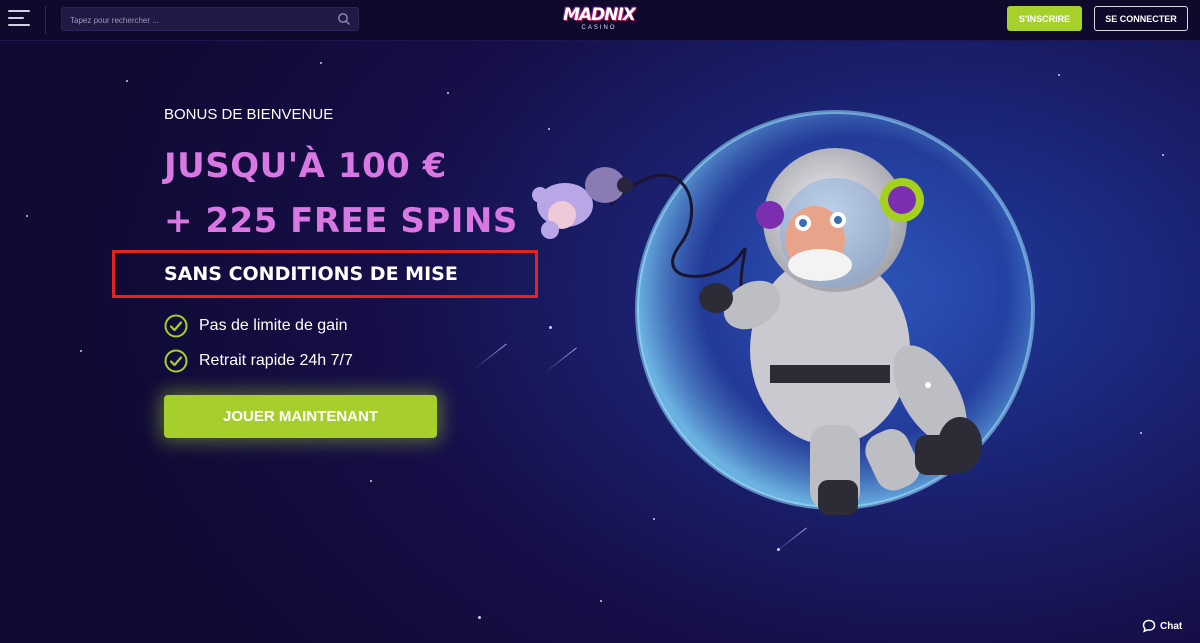 Image resolution: width=1200 pixels, height=643 pixels. I want to click on feature-item: Pas de limite de gain, so click(256, 326).